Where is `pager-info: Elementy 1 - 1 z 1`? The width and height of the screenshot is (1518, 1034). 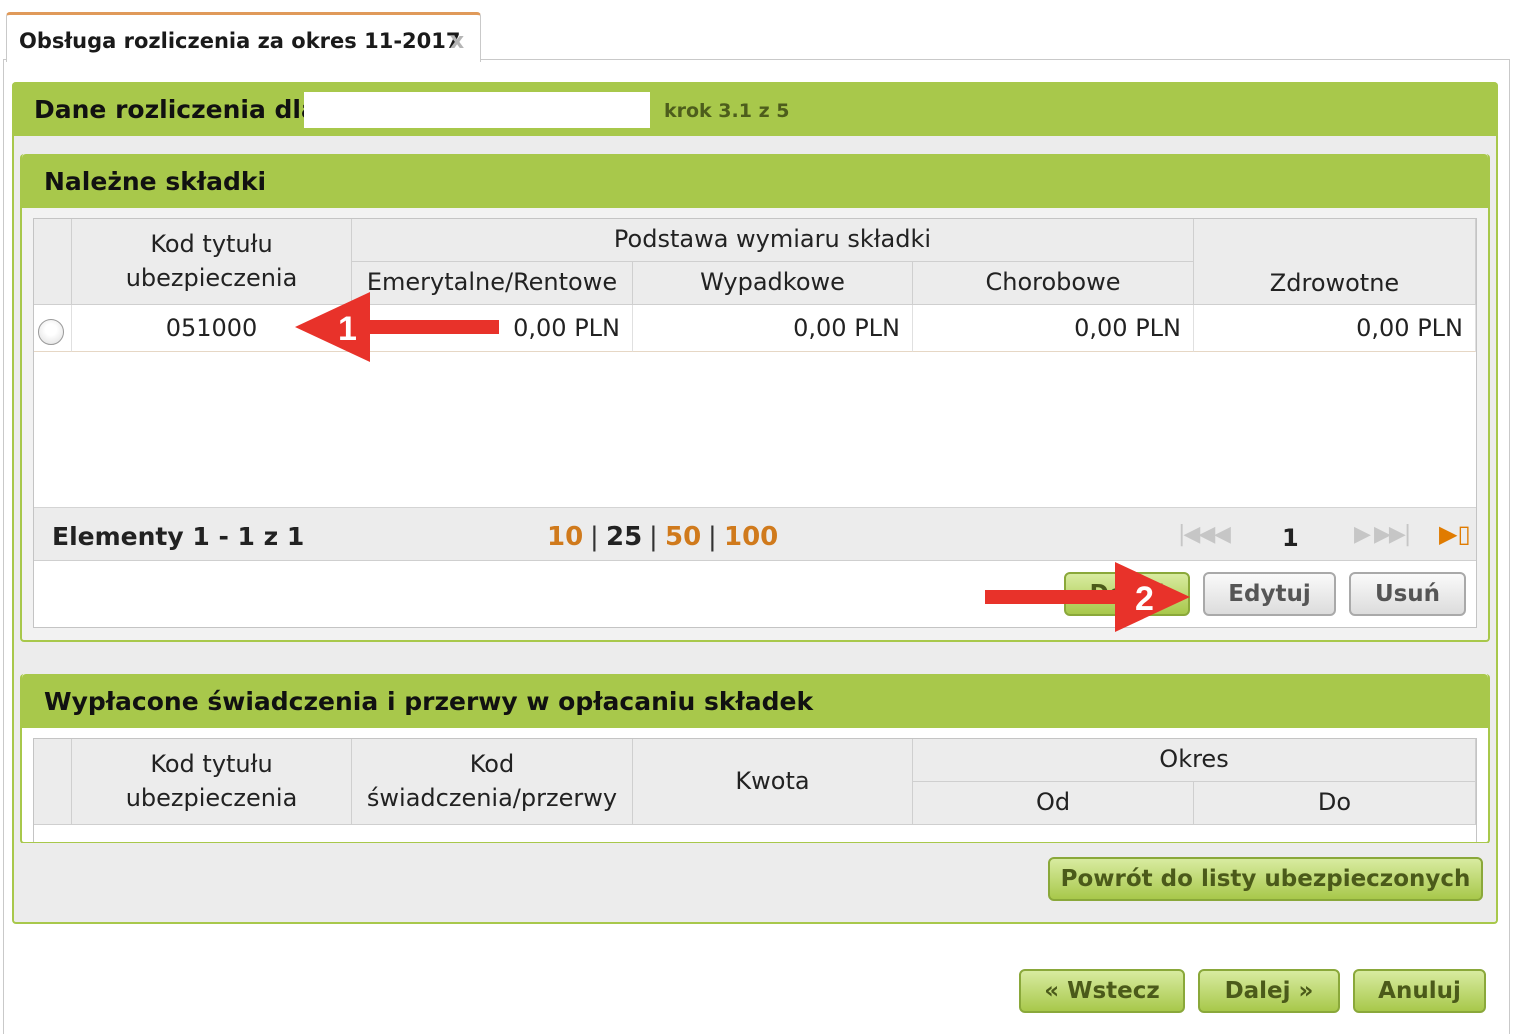
pager-info: Elementy 1 - 1 z 1 is located at coordinates (178, 536).